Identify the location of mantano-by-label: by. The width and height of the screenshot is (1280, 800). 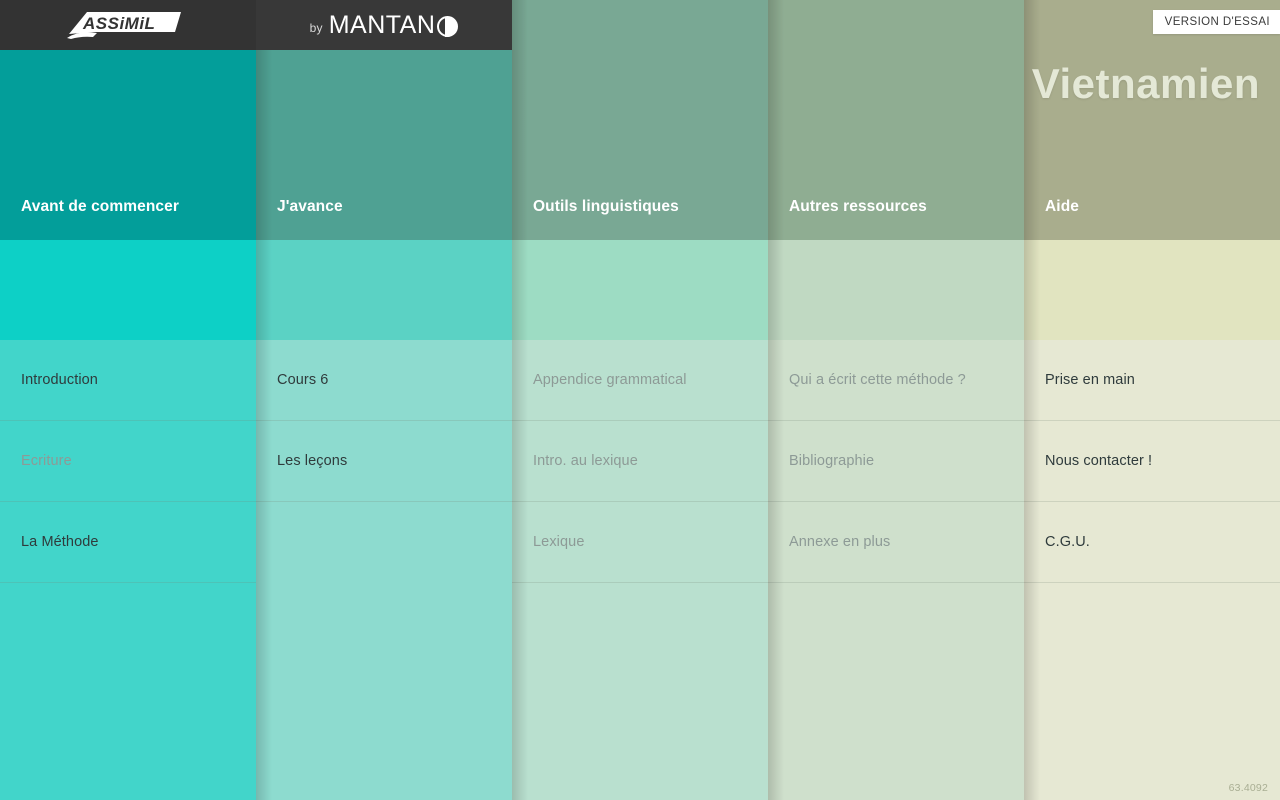
(316, 28).